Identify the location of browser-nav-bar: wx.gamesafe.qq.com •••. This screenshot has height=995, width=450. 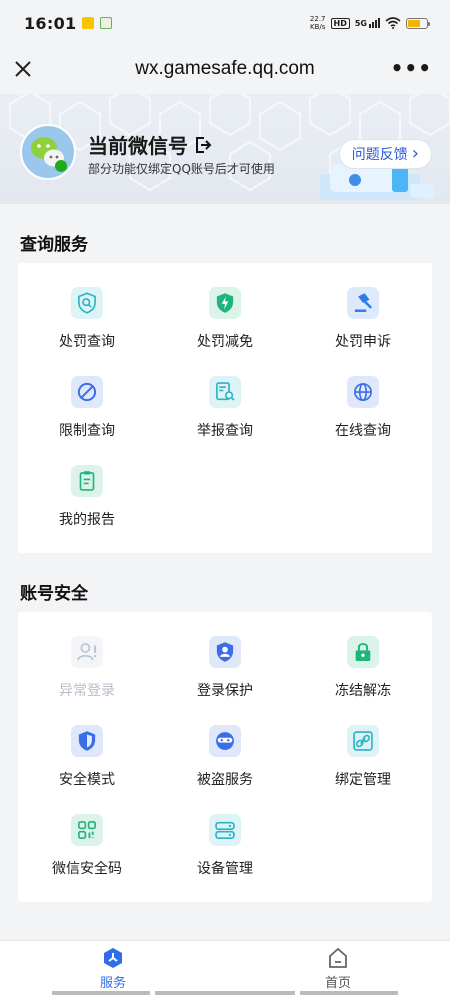
(225, 69).